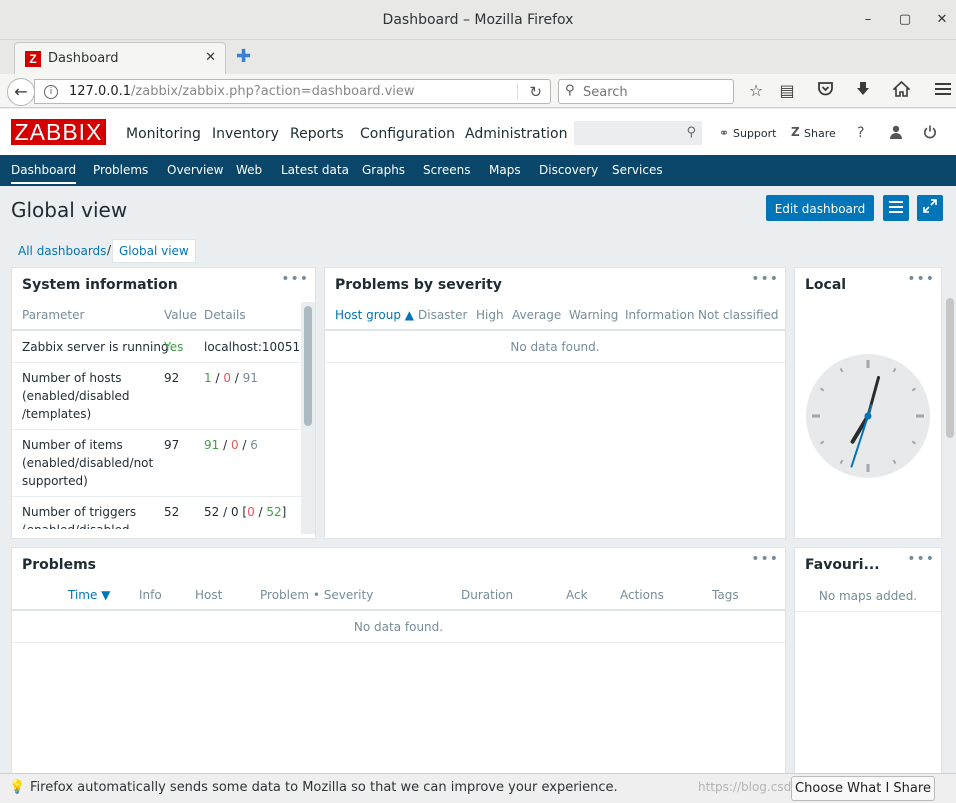 This screenshot has width=956, height=803. What do you see at coordinates (154, 251) in the screenshot?
I see `breadcrumb-current: Global view` at bounding box center [154, 251].